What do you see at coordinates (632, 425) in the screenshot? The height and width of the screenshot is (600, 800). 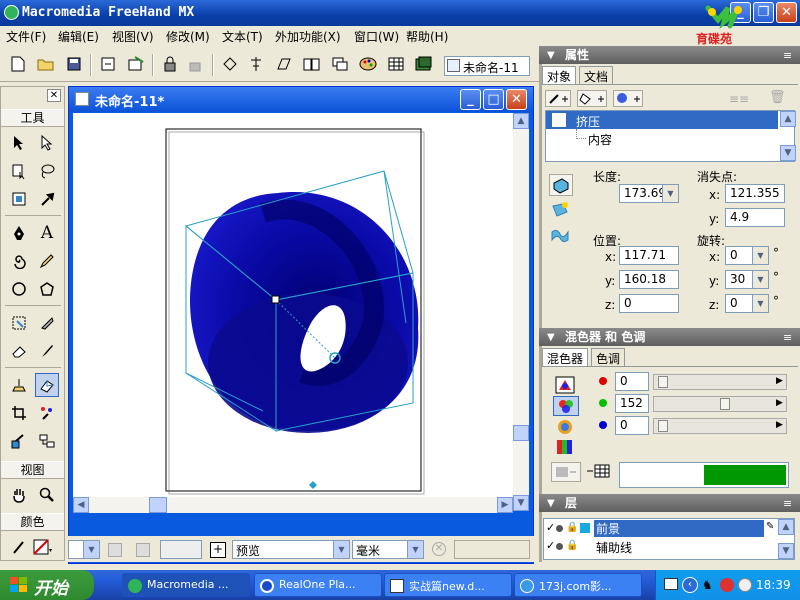 I see `blue-value-field: 0` at bounding box center [632, 425].